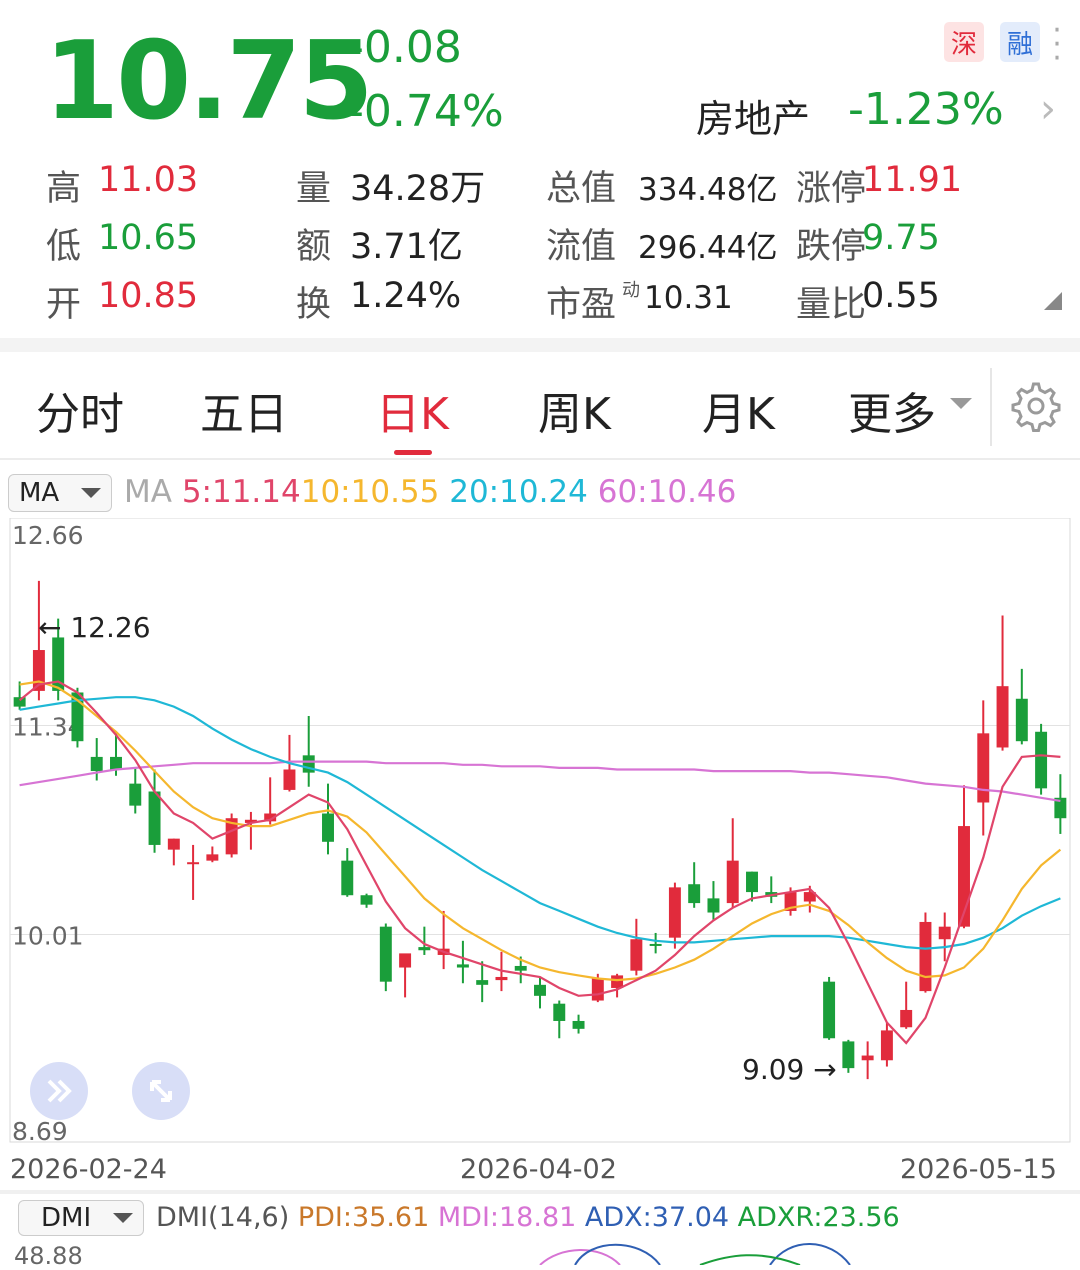 The width and height of the screenshot is (1080, 1270). Describe the element at coordinates (1048, 109) in the screenshot. I see `chevron-right-icon: ›` at that location.